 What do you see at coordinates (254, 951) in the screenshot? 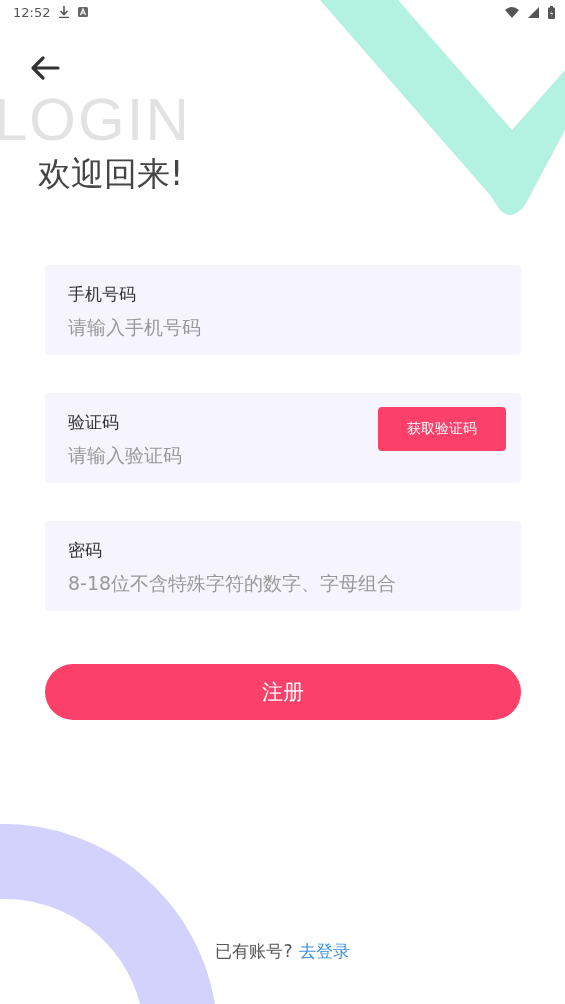
I see `footer-text: 已有账号?` at bounding box center [254, 951].